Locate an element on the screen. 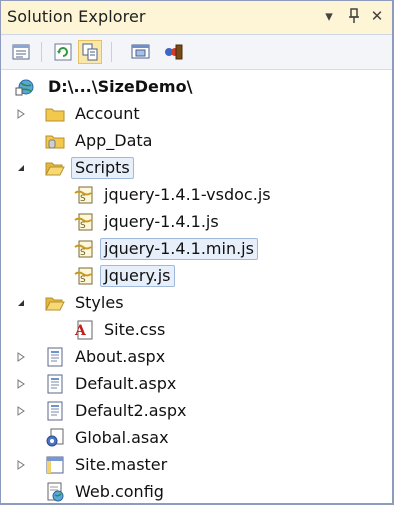 Image resolution: width=400 pixels, height=513 pixels. view-designer-icon is located at coordinates (141, 52).